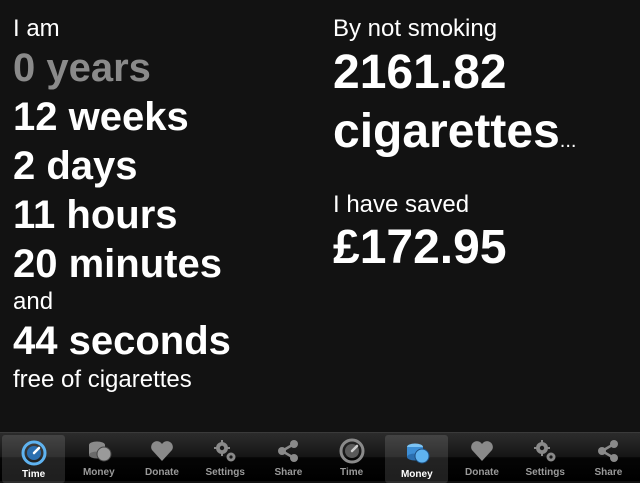 This screenshot has height=483, width=640. I want to click on tab-bar-right: Time Money Donate Settings Share, so click(480, 457).